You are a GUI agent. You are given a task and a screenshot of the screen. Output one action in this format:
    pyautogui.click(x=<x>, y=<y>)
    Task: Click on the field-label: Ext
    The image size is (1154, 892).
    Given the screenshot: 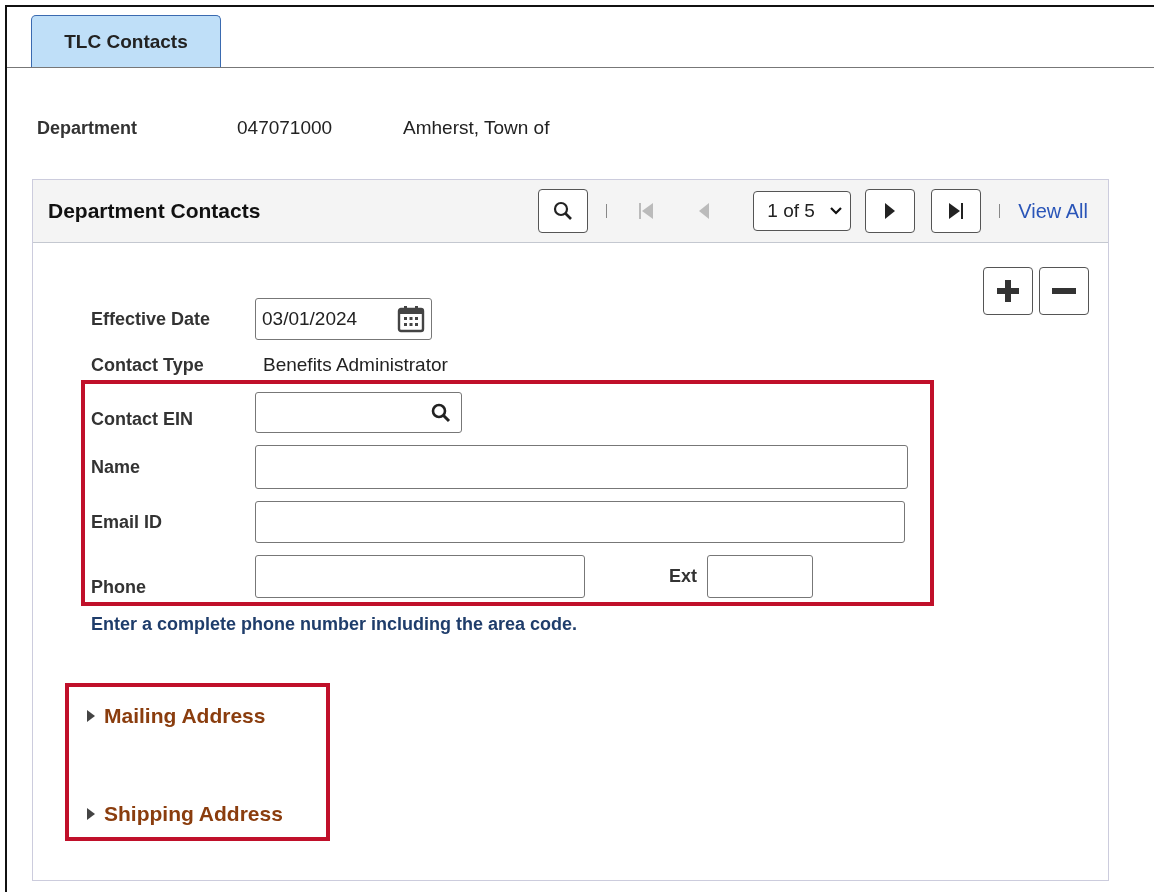 What is the action you would take?
    pyautogui.click(x=683, y=576)
    